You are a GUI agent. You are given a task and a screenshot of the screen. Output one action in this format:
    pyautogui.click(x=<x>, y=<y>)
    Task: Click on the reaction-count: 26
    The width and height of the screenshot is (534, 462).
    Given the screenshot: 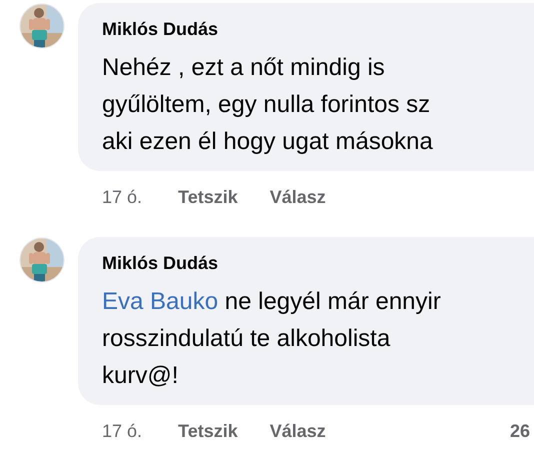 What is the action you would take?
    pyautogui.click(x=520, y=431)
    